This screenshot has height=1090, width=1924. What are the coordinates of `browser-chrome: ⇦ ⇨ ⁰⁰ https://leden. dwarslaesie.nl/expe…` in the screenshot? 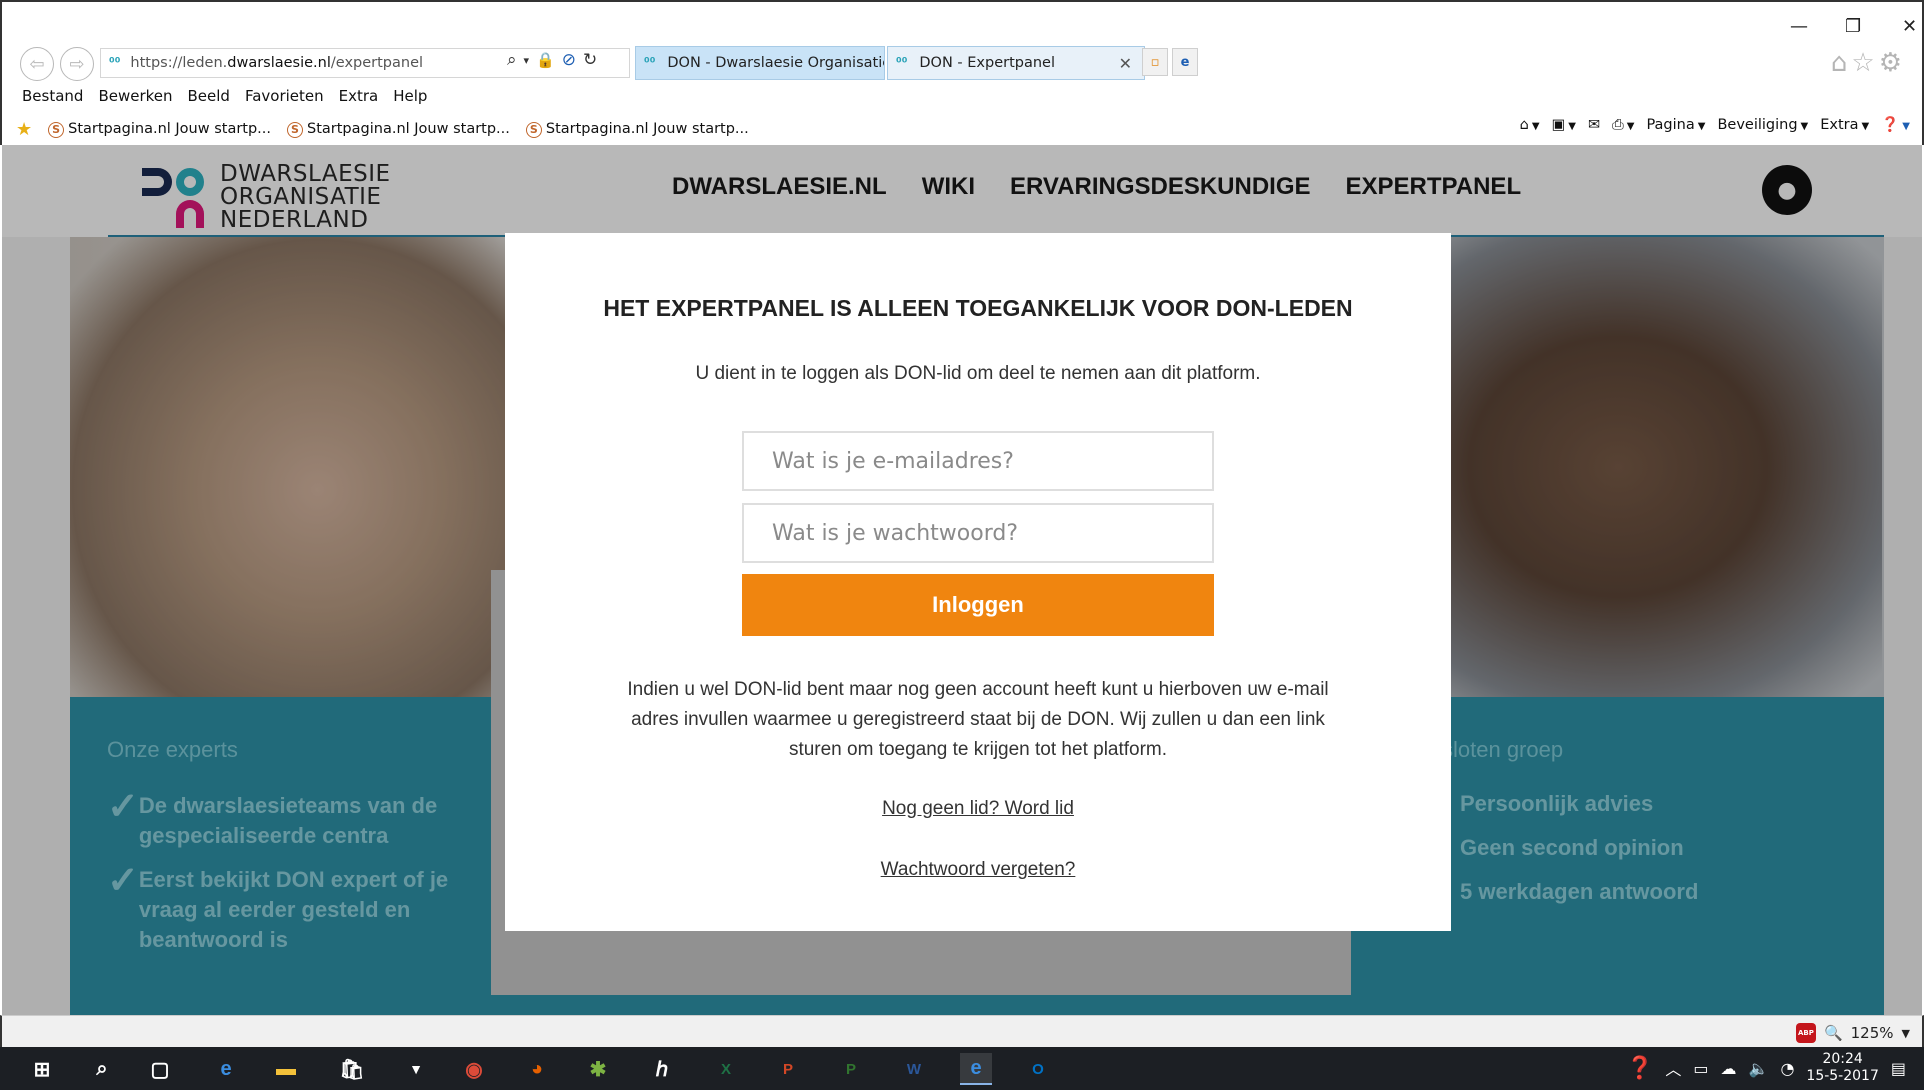 It's located at (962, 72).